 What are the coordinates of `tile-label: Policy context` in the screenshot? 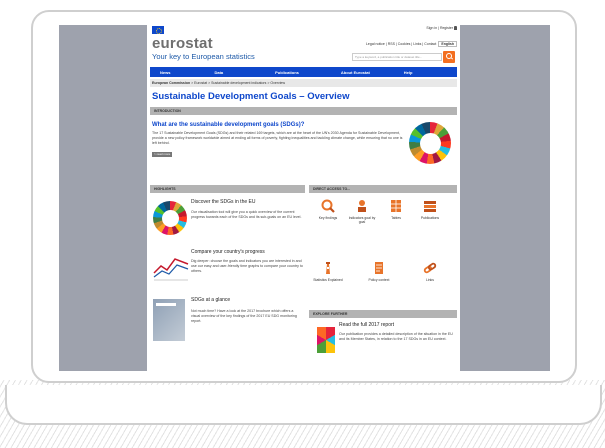 It's located at (379, 280).